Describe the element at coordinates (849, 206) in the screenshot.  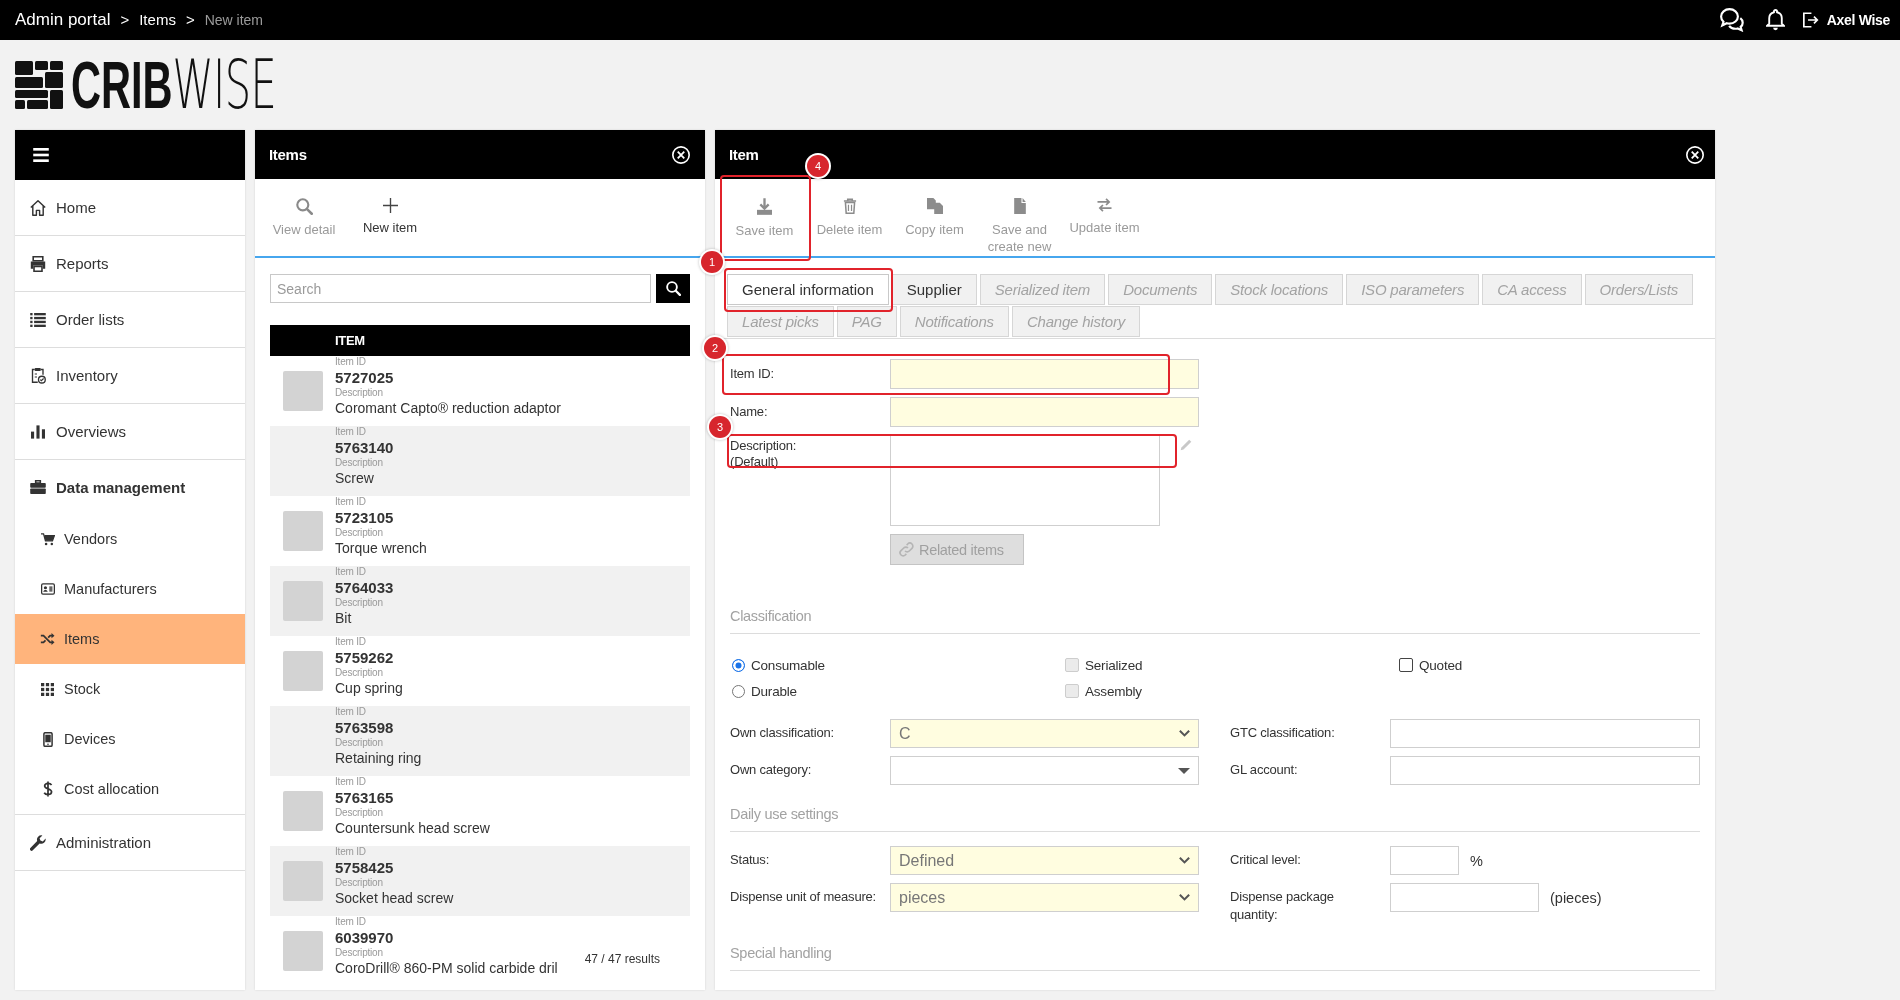
I see `trash-icon` at that location.